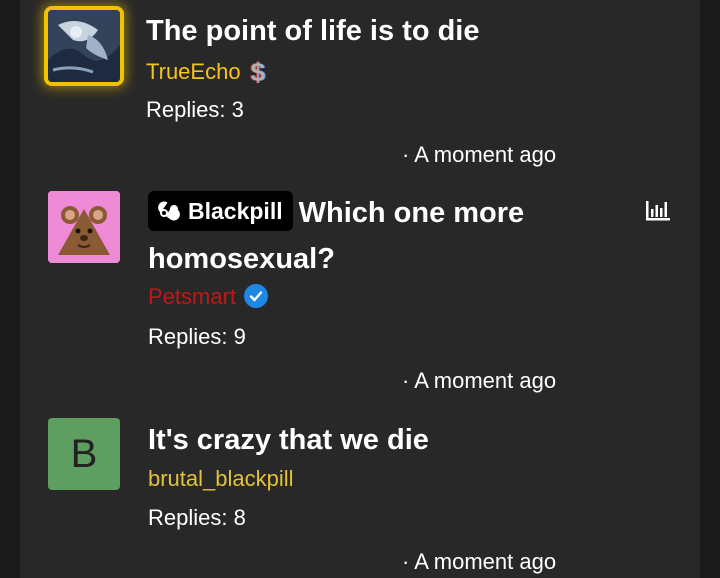 This screenshot has width=720, height=578. I want to click on badge-label: Blackpill, so click(235, 211).